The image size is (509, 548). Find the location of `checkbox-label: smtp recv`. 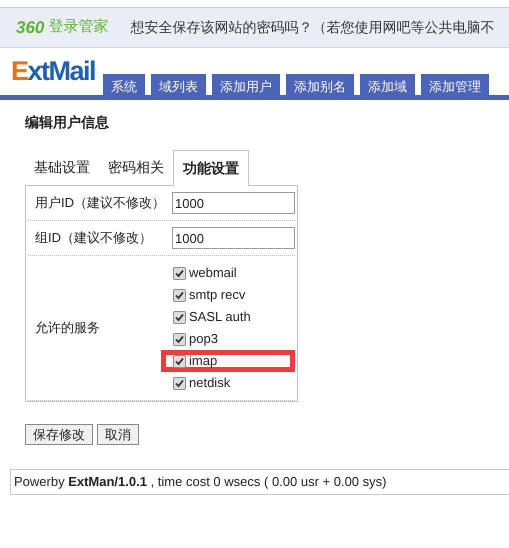

checkbox-label: smtp recv is located at coordinates (217, 295).